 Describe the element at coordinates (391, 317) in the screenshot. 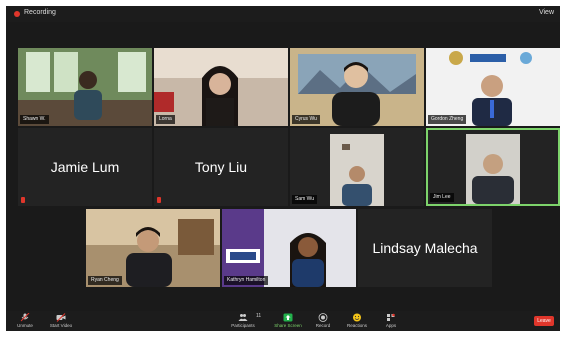

I see `apps-icon` at that location.